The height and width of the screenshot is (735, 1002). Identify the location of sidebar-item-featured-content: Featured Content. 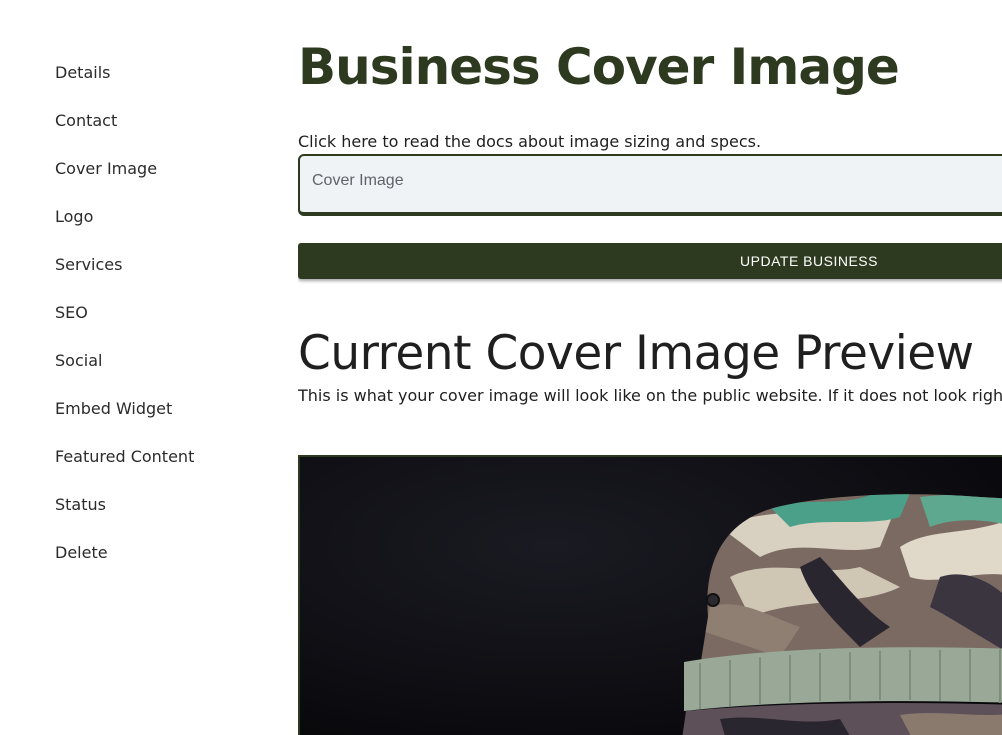
(124, 470).